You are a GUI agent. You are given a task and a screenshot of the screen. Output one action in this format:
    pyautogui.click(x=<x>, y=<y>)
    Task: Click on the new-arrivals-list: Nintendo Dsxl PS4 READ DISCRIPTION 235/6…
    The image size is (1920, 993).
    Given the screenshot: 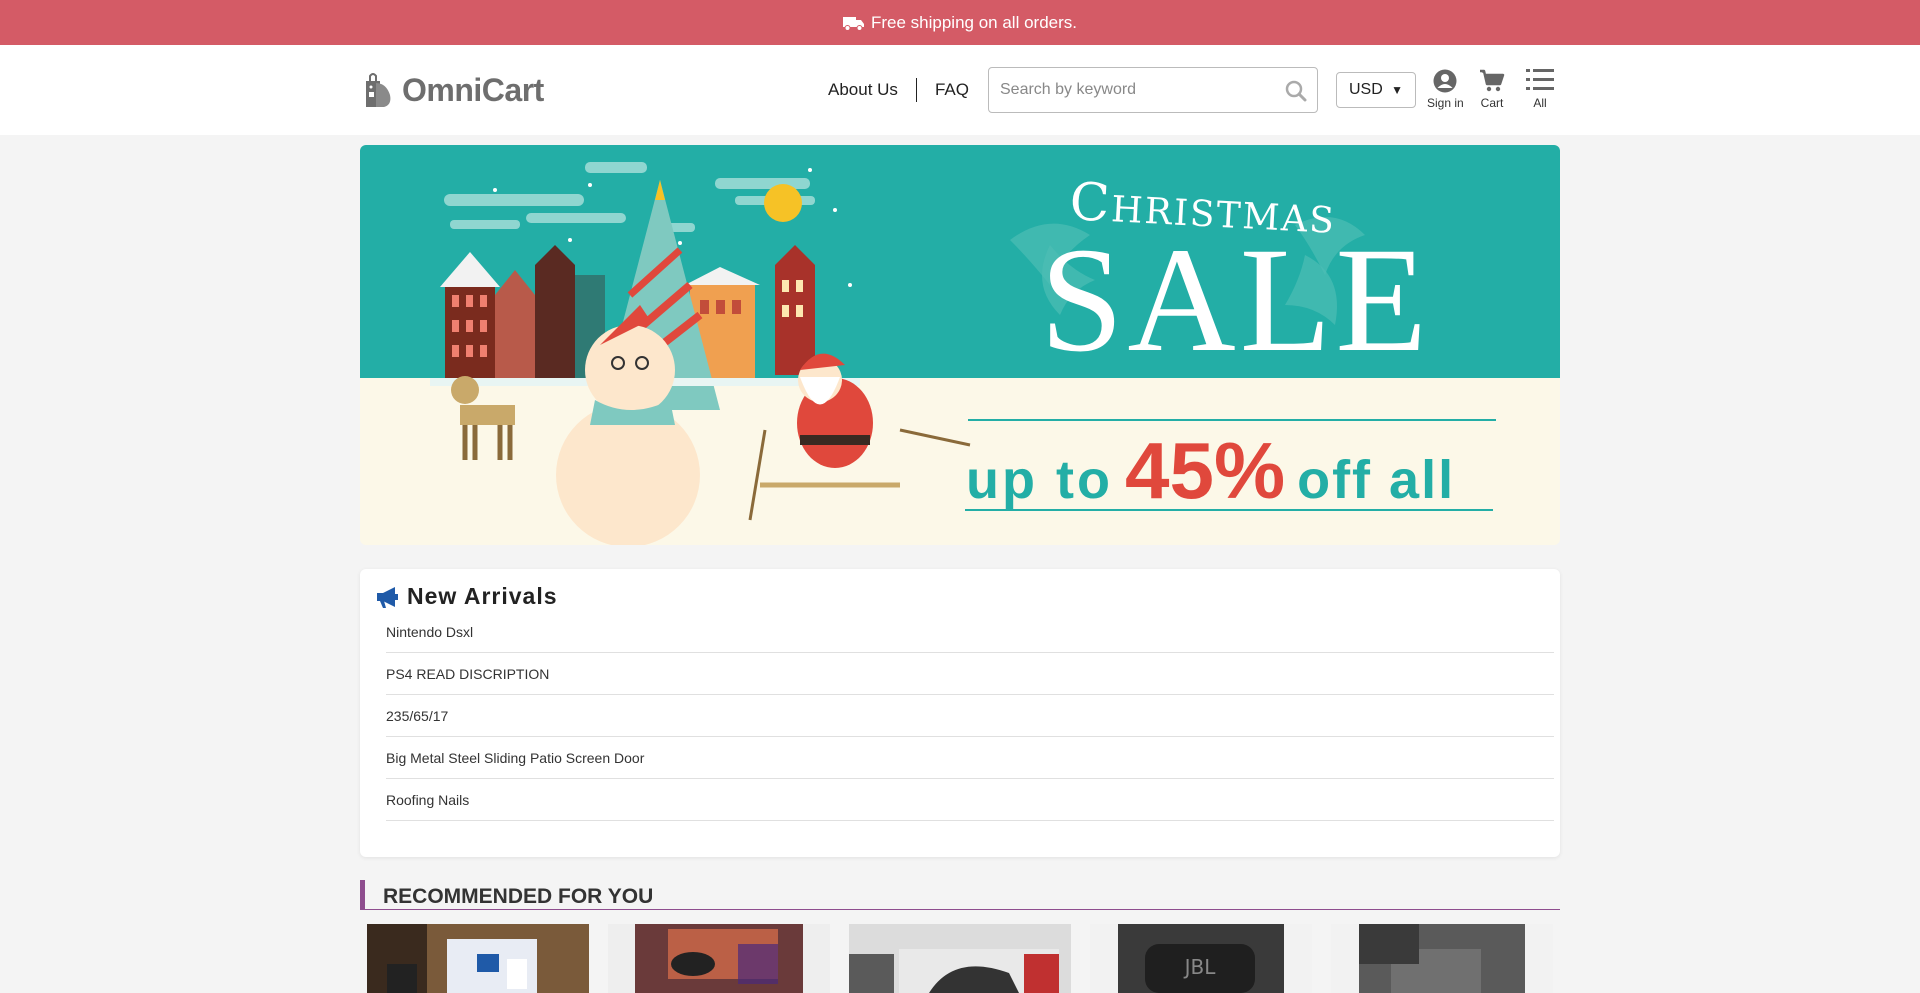 What is the action you would take?
    pyautogui.click(x=970, y=716)
    